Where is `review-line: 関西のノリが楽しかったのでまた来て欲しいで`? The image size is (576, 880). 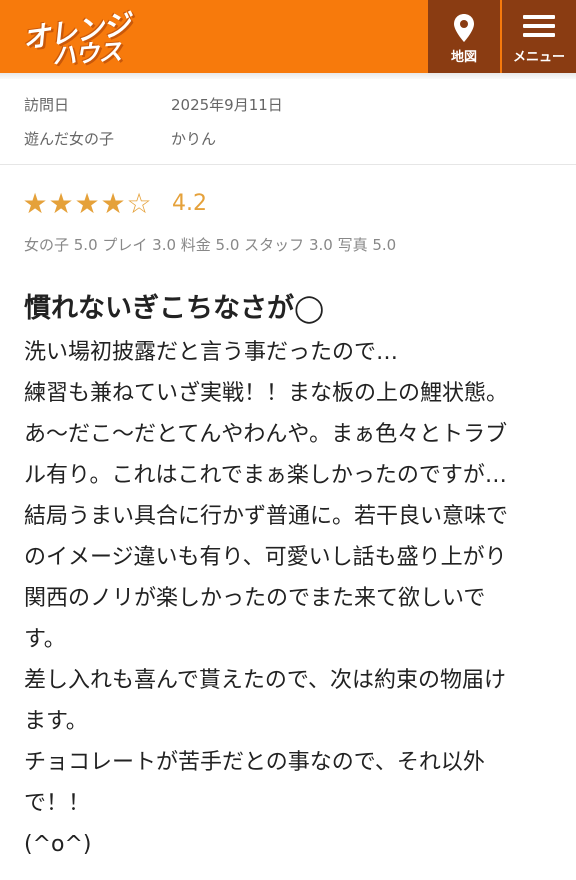
review-line: 関西のノリが楽しかったのでまた来て欲しいで is located at coordinates (255, 598).